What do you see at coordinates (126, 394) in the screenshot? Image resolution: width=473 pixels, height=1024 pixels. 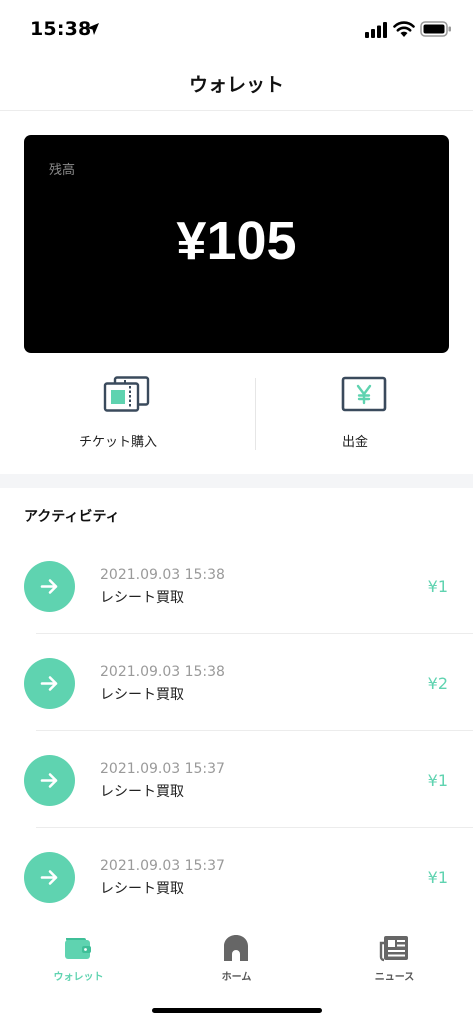 I see `ticket-icon` at bounding box center [126, 394].